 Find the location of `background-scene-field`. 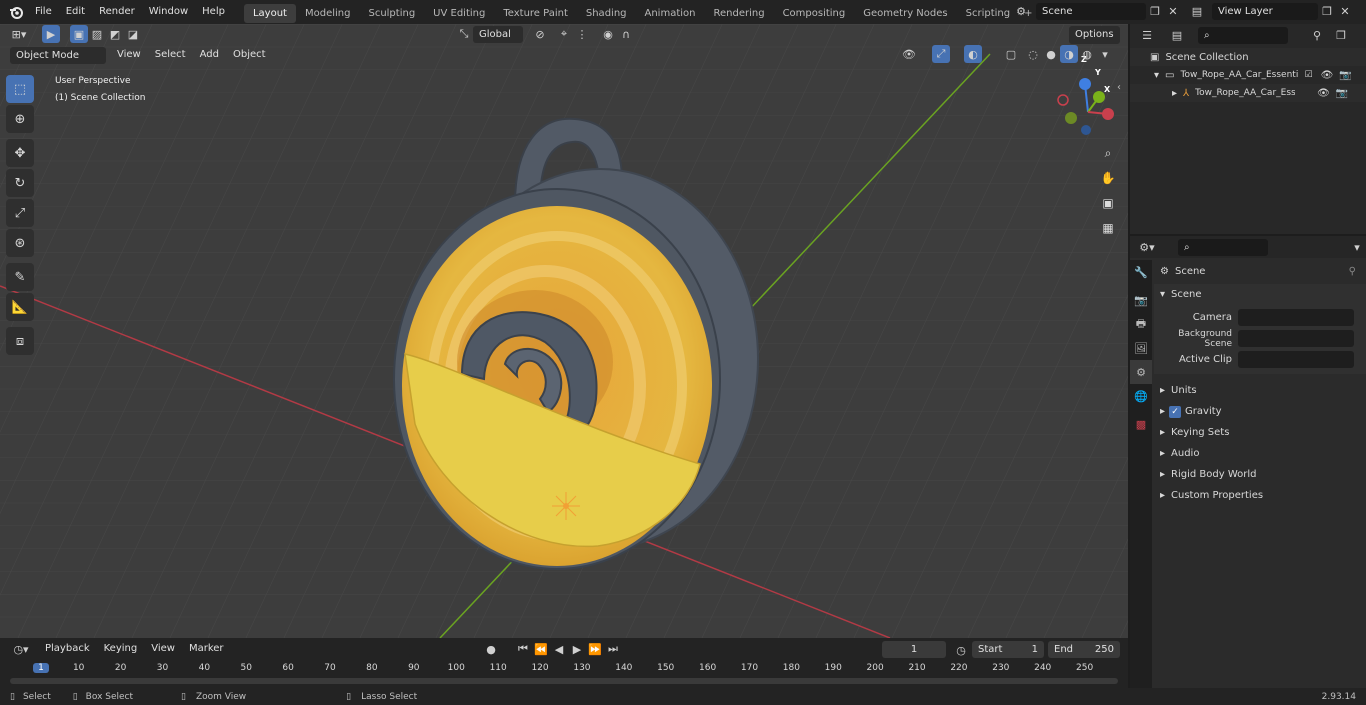

background-scene-field is located at coordinates (1296, 338).